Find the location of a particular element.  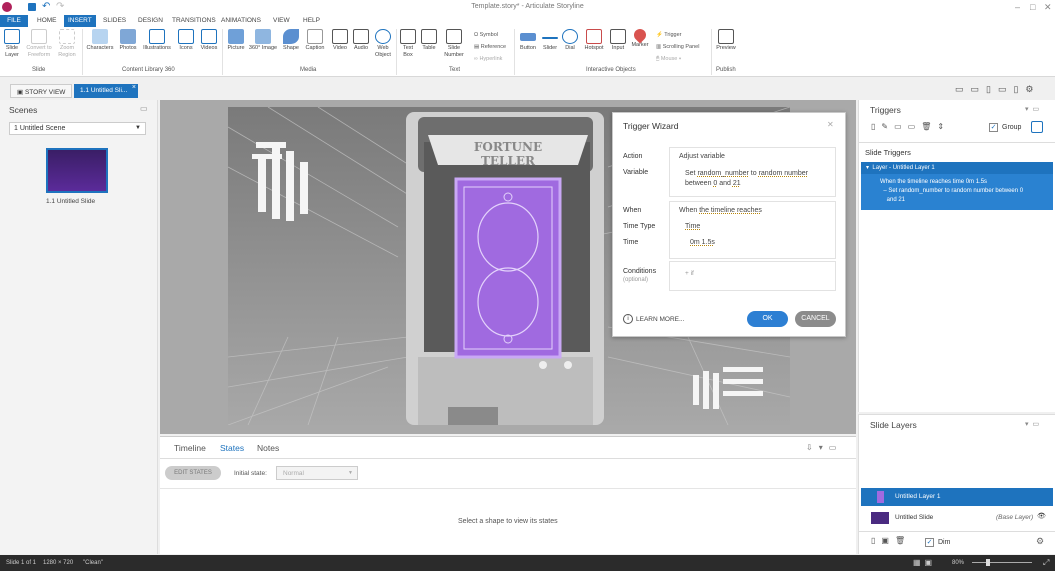

zoom-slider is located at coordinates (1002, 562).